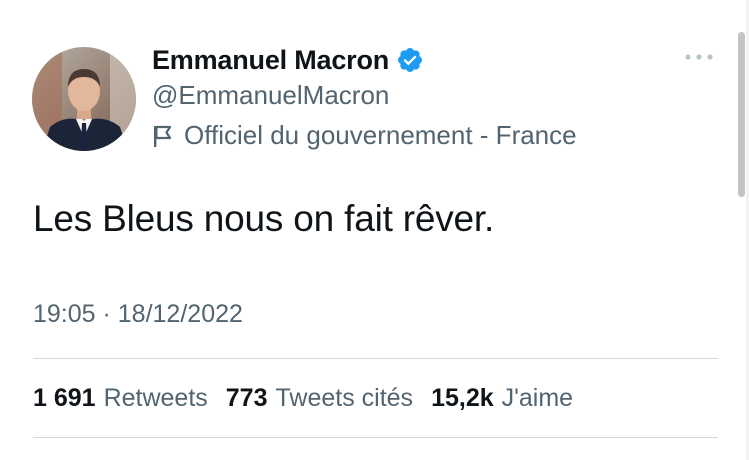  Describe the element at coordinates (155, 398) in the screenshot. I see `retweets-label: Retweets` at that location.